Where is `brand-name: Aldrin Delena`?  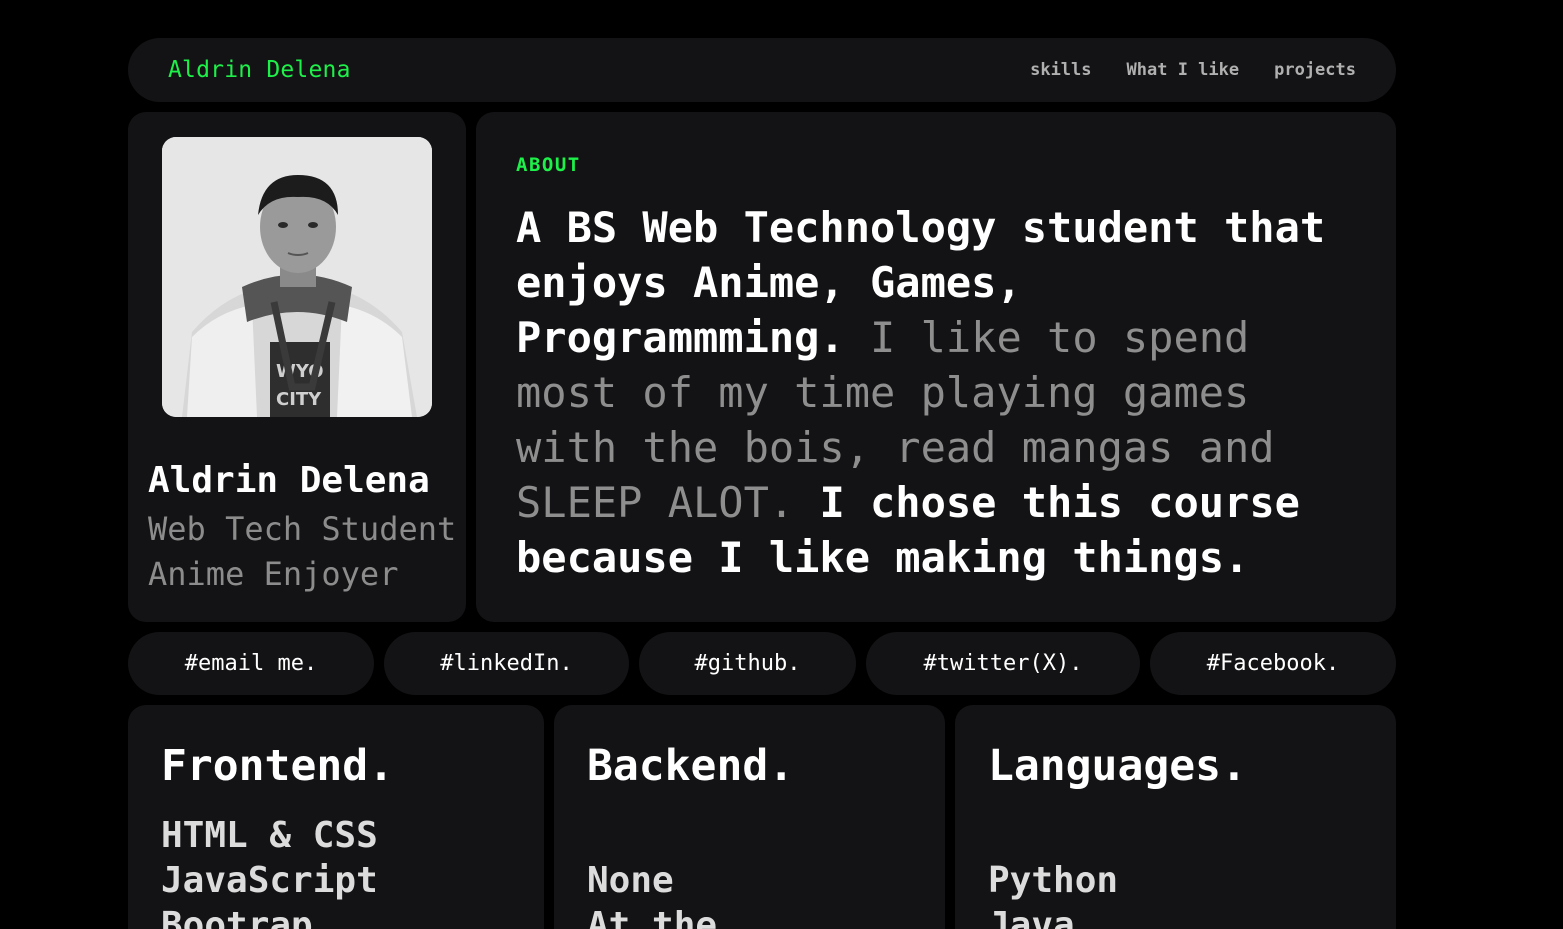 brand-name: Aldrin Delena is located at coordinates (259, 70).